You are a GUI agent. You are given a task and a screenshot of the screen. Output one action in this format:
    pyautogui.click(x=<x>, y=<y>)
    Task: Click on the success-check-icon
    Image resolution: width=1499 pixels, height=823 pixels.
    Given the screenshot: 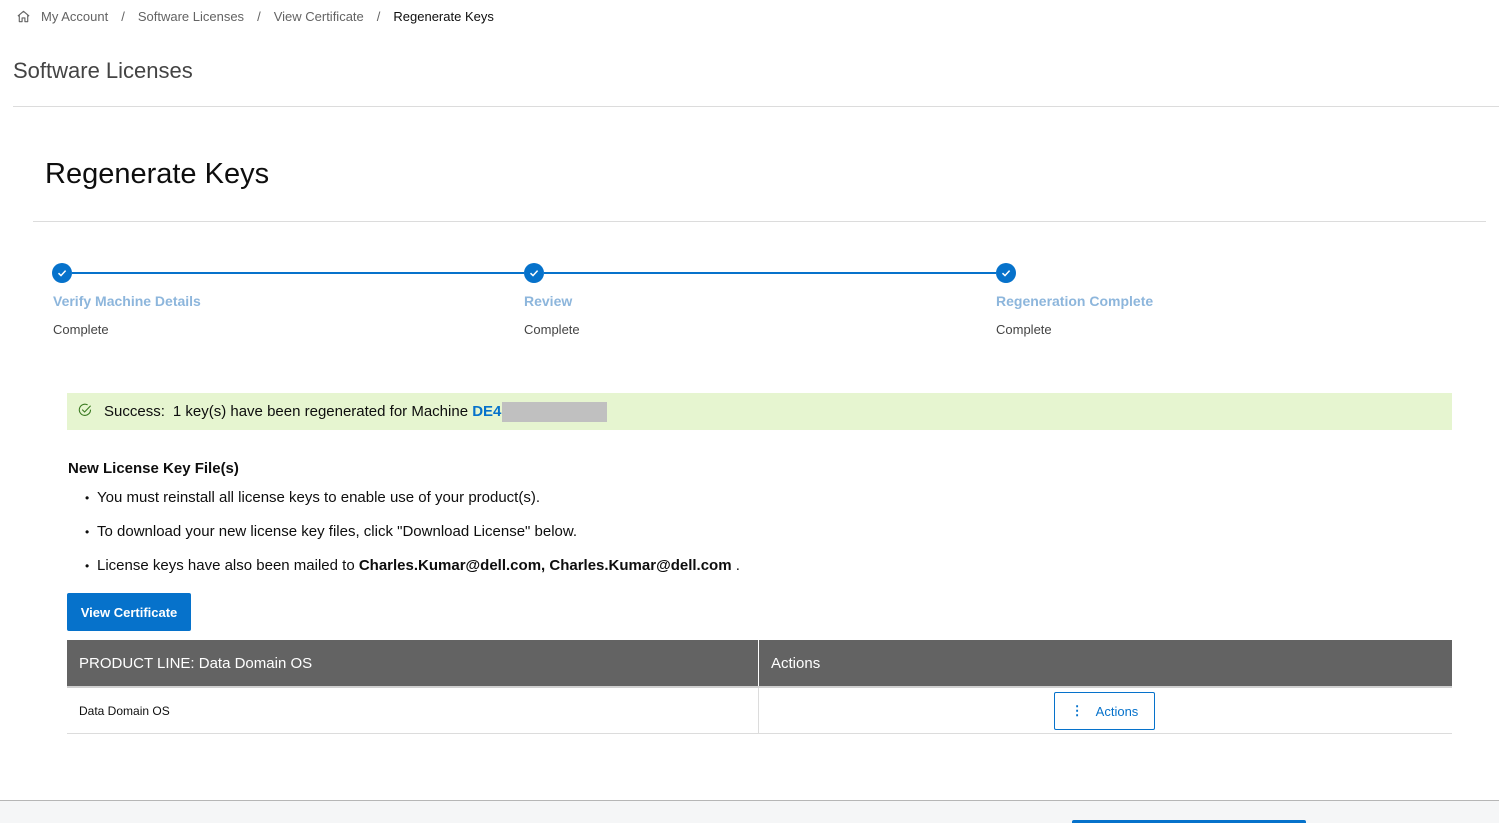 What is the action you would take?
    pyautogui.click(x=85, y=410)
    